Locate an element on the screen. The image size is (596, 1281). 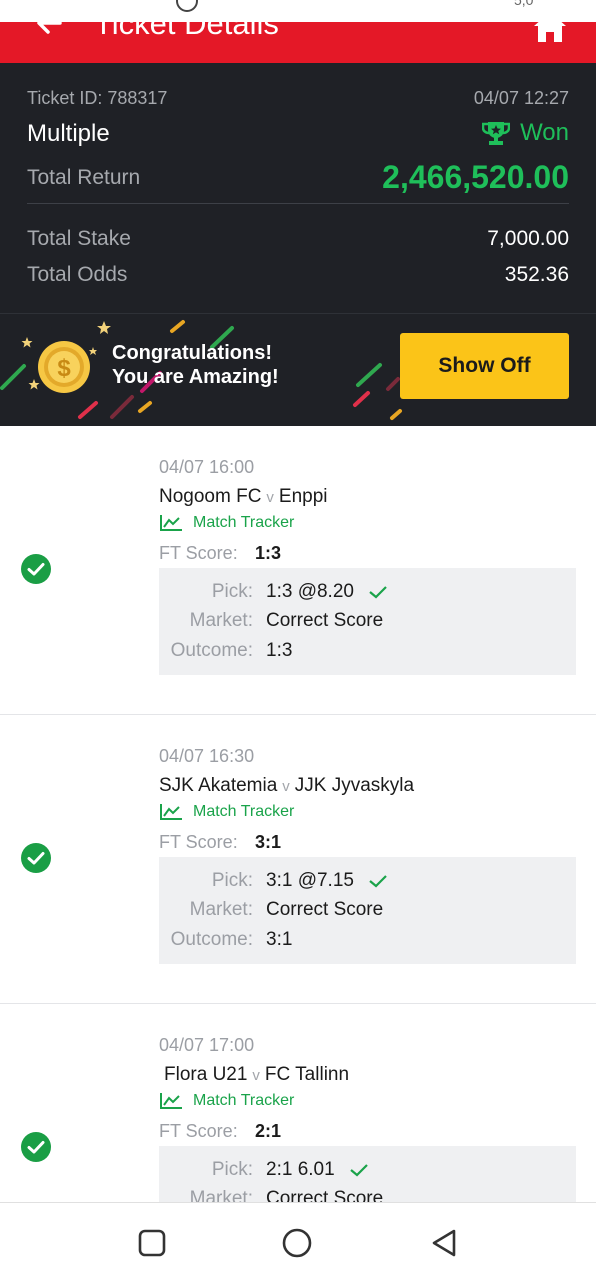
event-date: 04/07 17:00 is located at coordinates (207, 1045).